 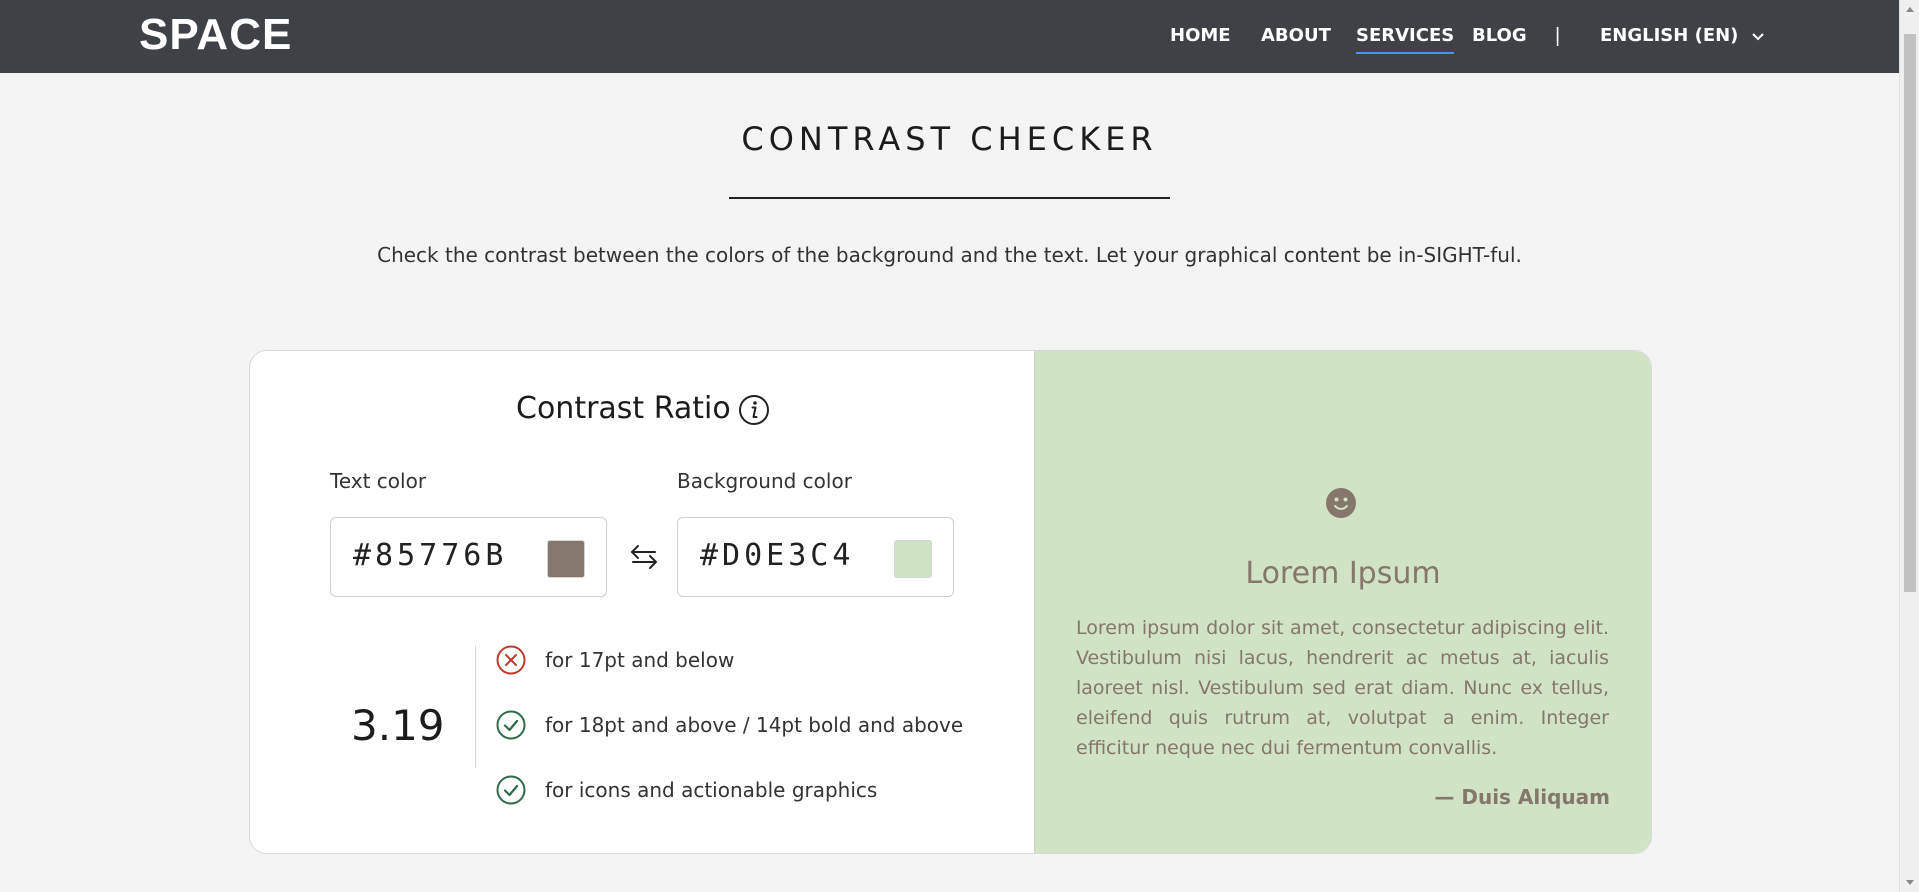 I want to click on text-color-swatch, so click(x=566, y=559).